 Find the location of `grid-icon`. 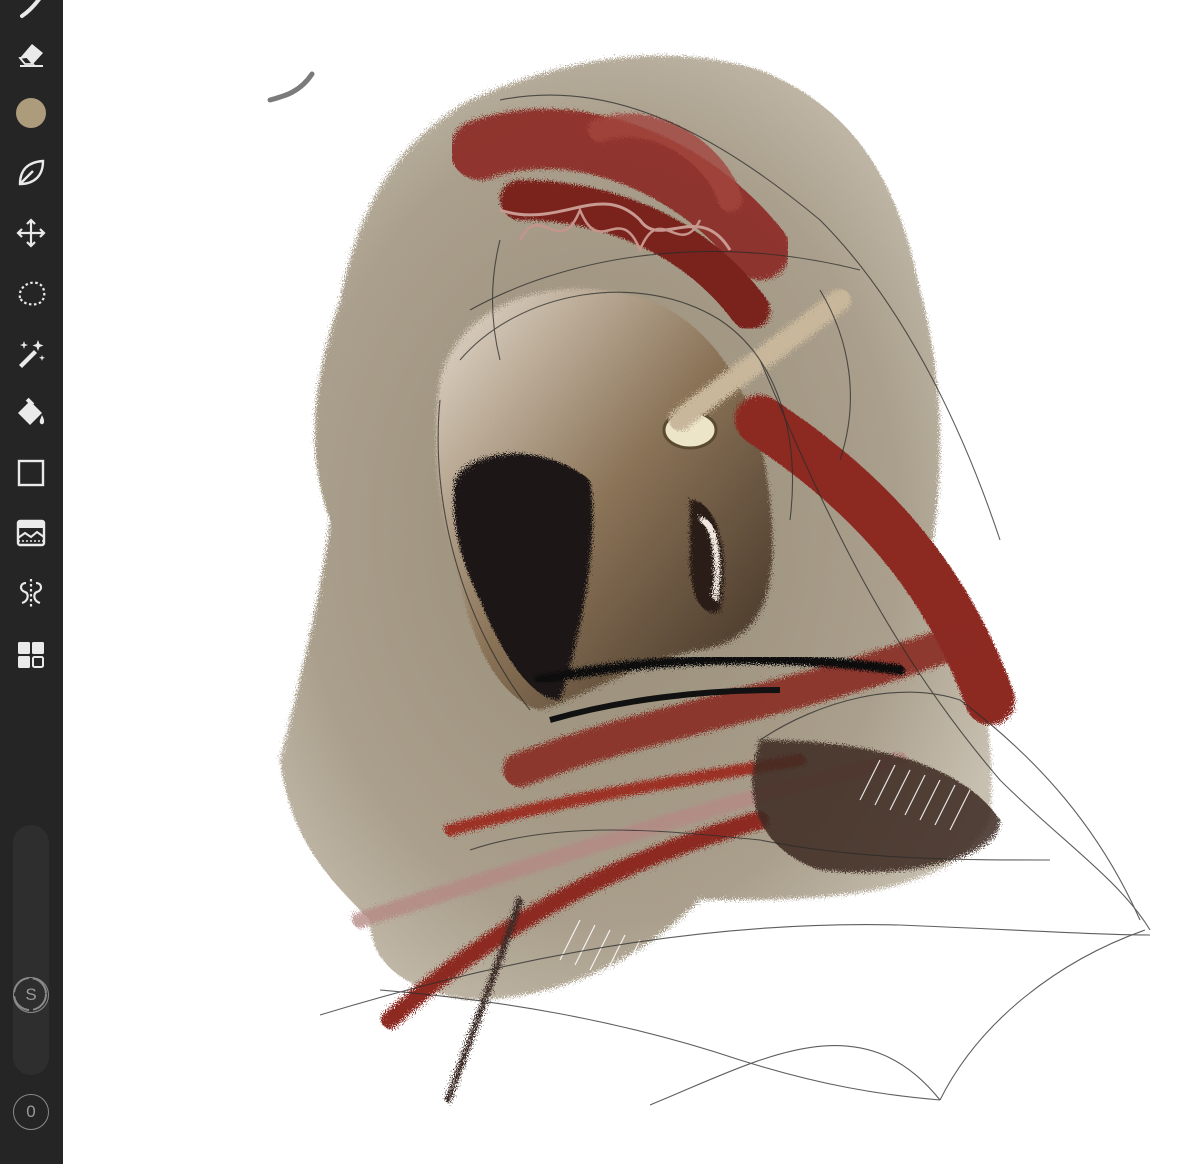

grid-icon is located at coordinates (31, 655).